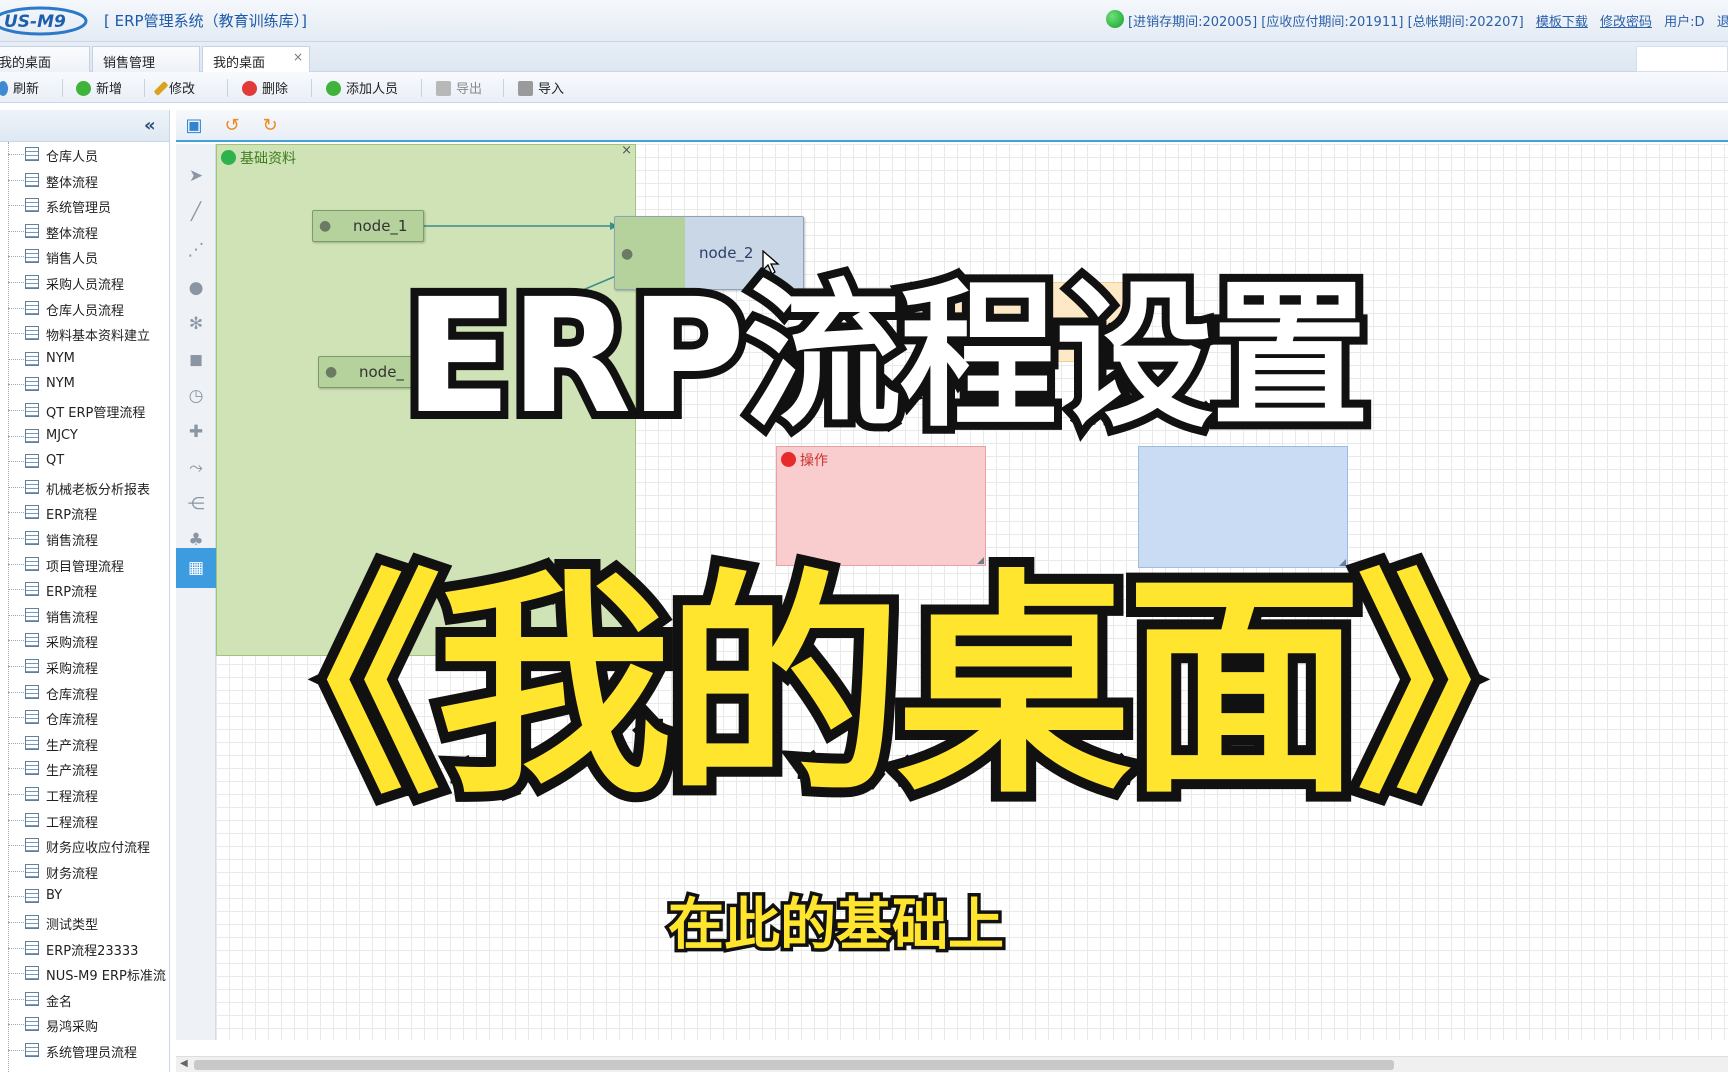 The height and width of the screenshot is (1080, 1728). What do you see at coordinates (232, 126) in the screenshot?
I see `undo-icon: ↺` at bounding box center [232, 126].